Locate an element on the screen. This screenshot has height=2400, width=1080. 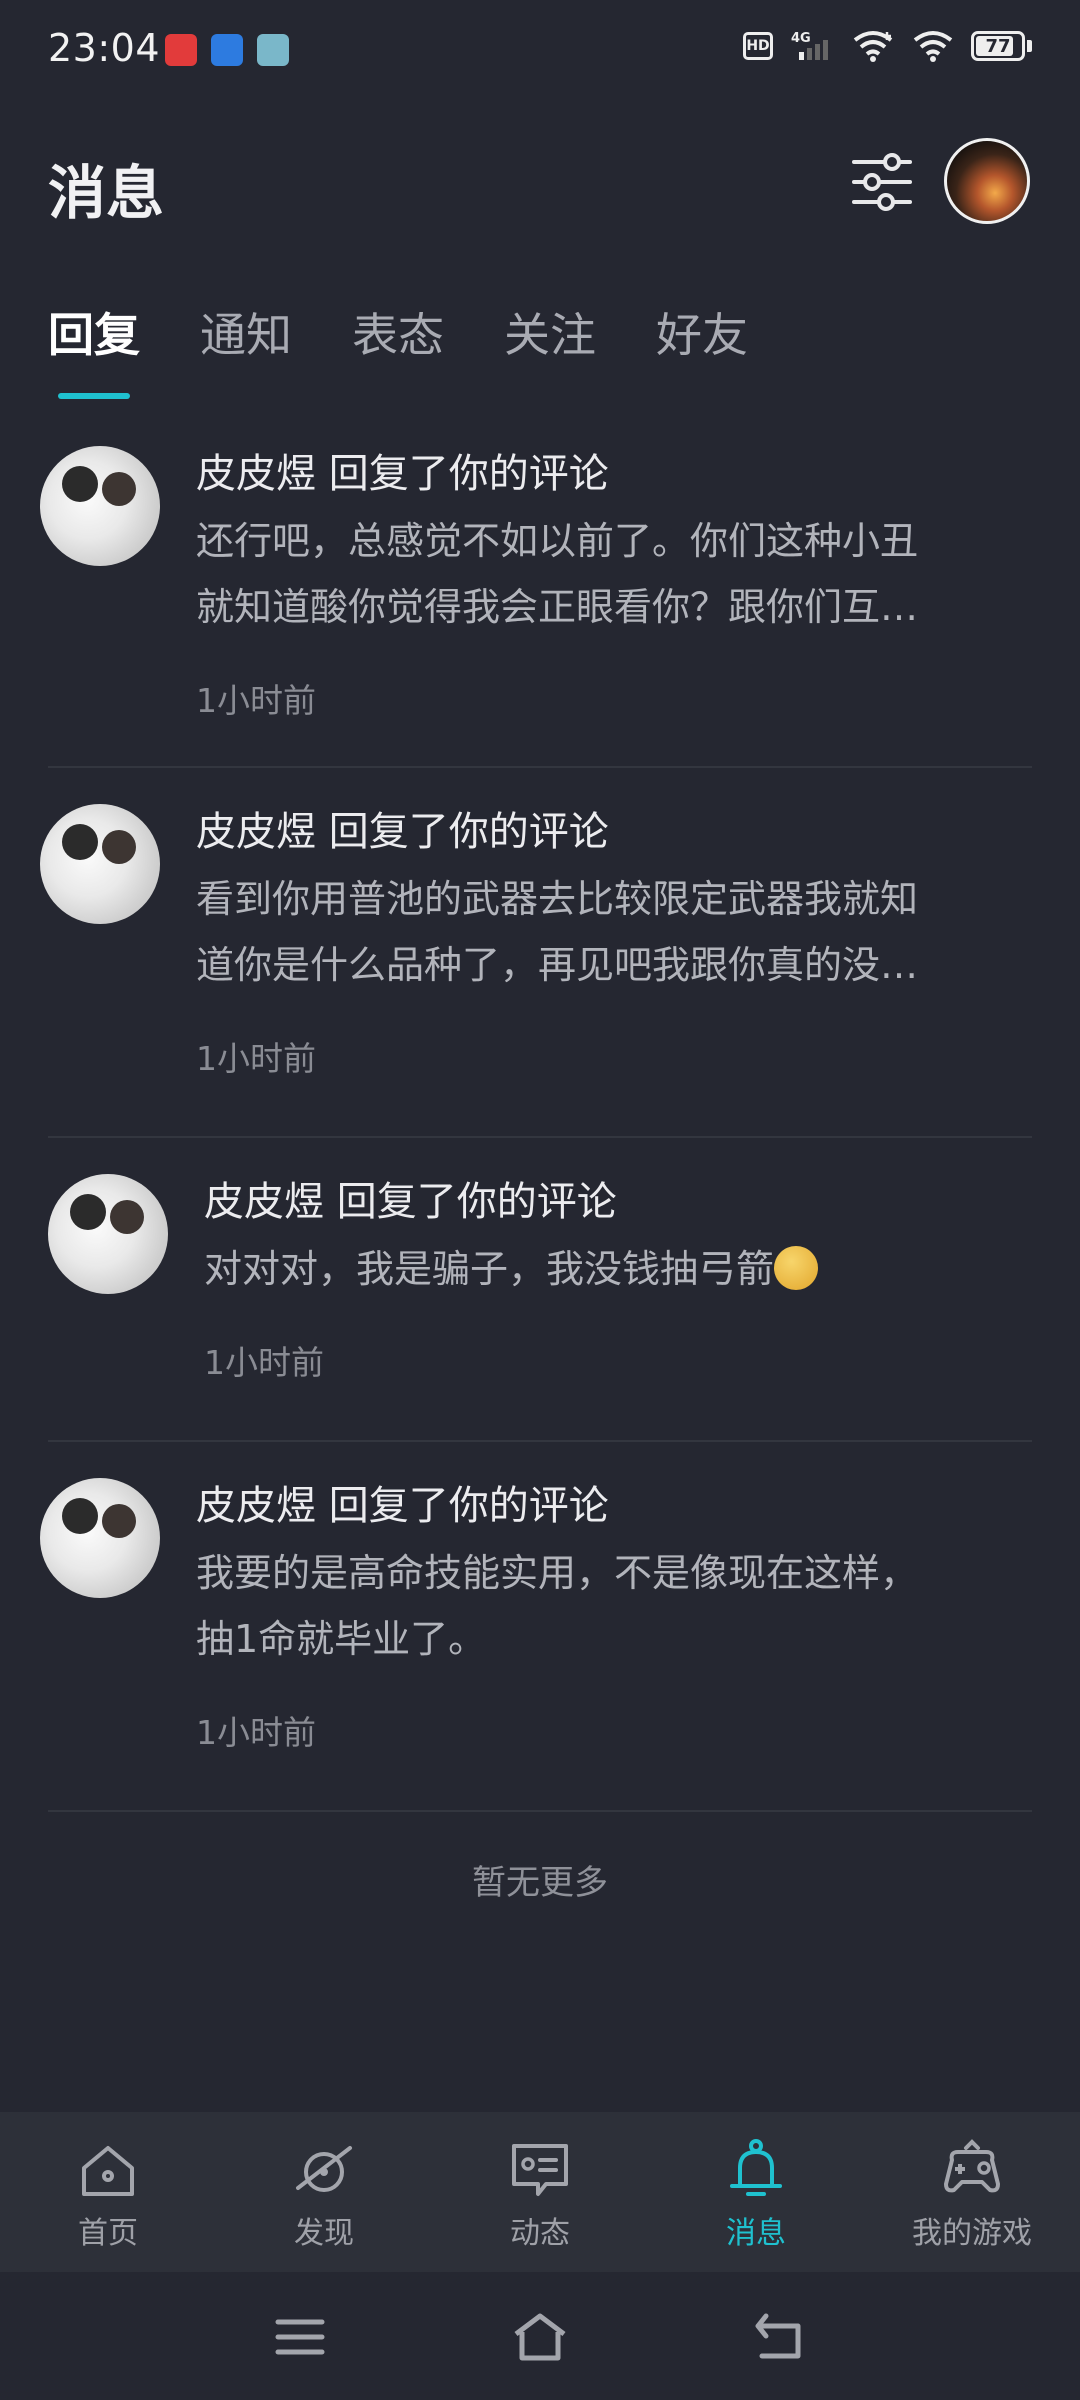
nav-item-home: 首页 is located at coordinates (108, 2192).